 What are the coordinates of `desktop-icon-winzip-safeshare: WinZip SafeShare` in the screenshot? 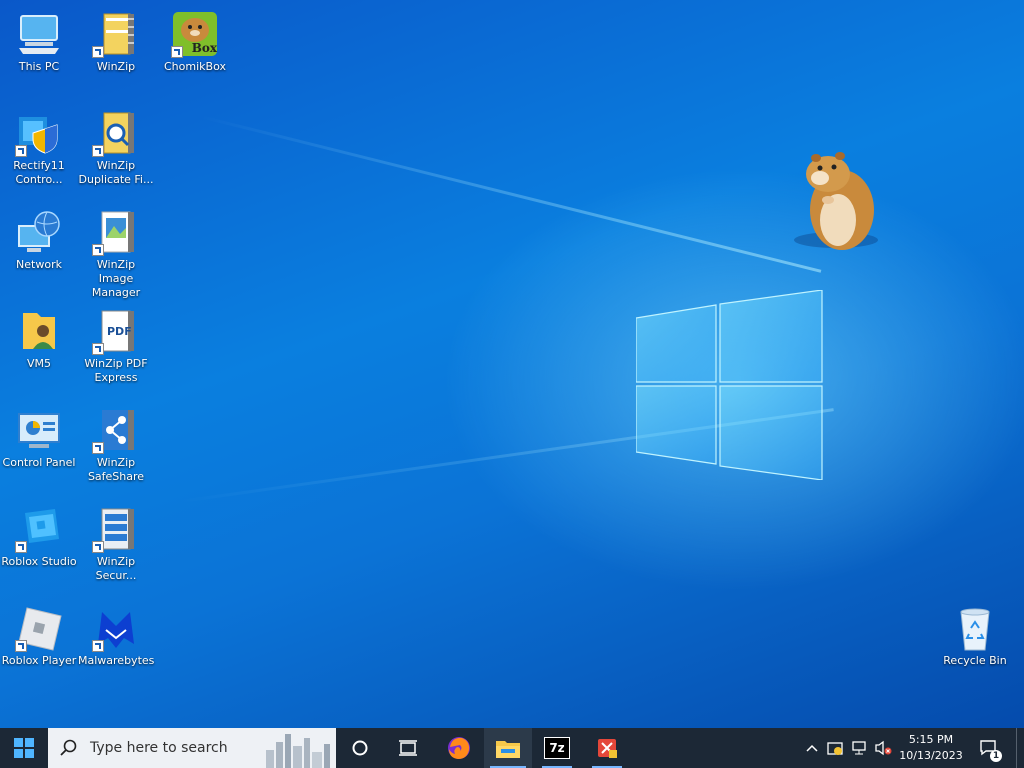 It's located at (116, 442).